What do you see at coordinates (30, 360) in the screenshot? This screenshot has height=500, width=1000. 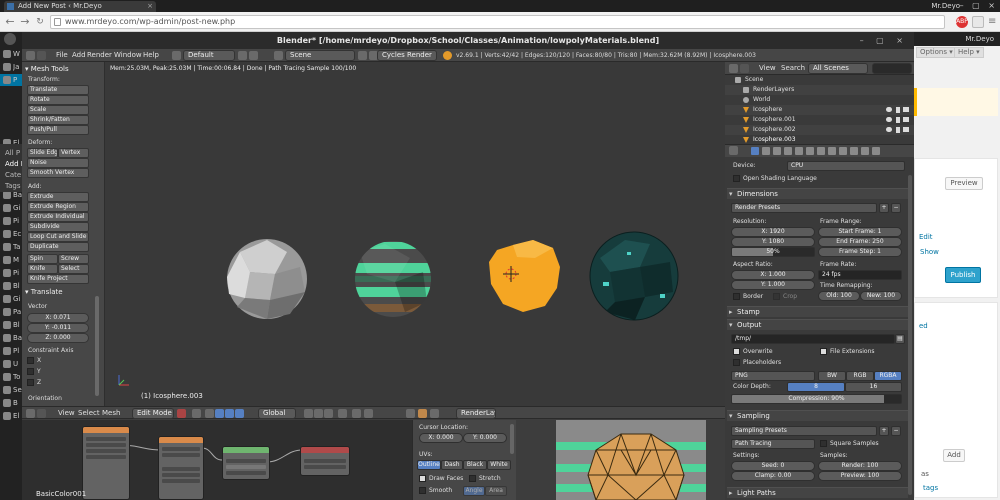 I see `constraint-x-checkbox` at bounding box center [30, 360].